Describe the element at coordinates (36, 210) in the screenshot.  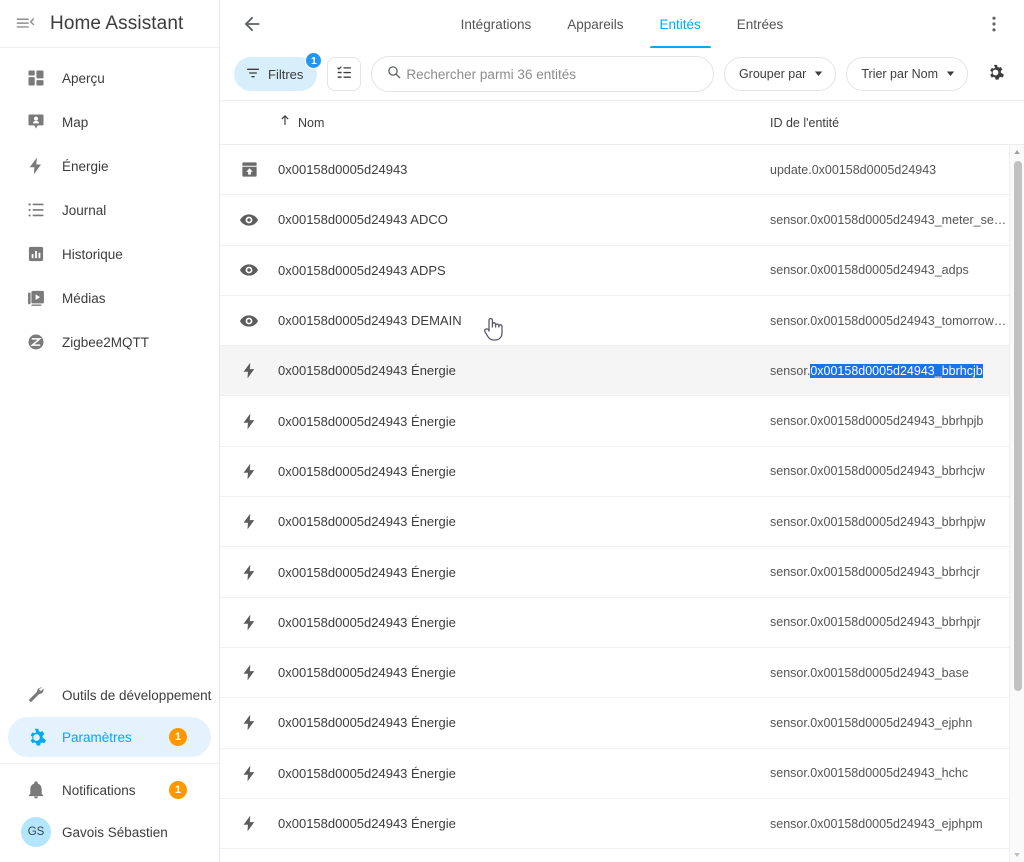
I see `format-list-bulleted-icon` at that location.